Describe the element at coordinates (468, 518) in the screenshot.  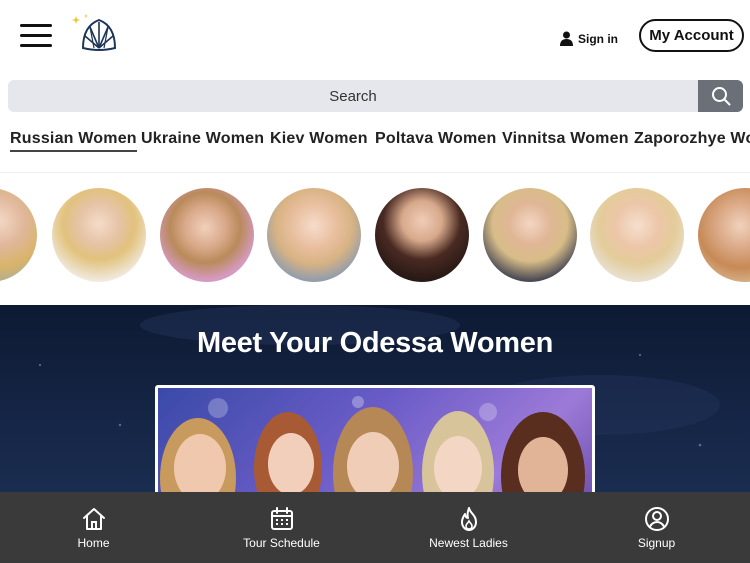
I see `flame-icon` at that location.